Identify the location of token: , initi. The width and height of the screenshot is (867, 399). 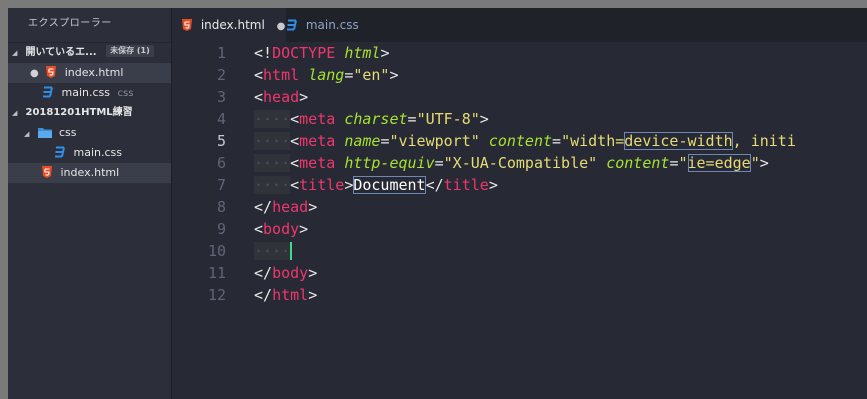
(764, 141).